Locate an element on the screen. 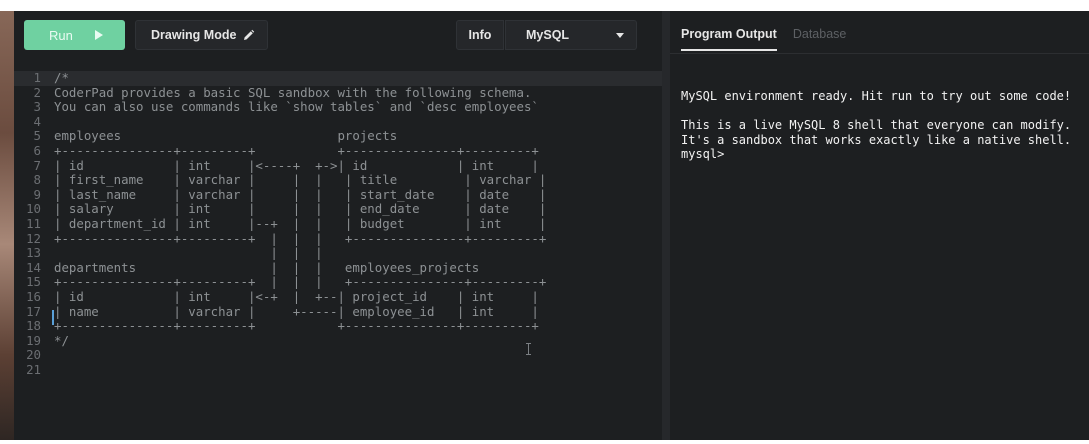 The height and width of the screenshot is (444, 1089). line-number: 15 is located at coordinates (33, 282).